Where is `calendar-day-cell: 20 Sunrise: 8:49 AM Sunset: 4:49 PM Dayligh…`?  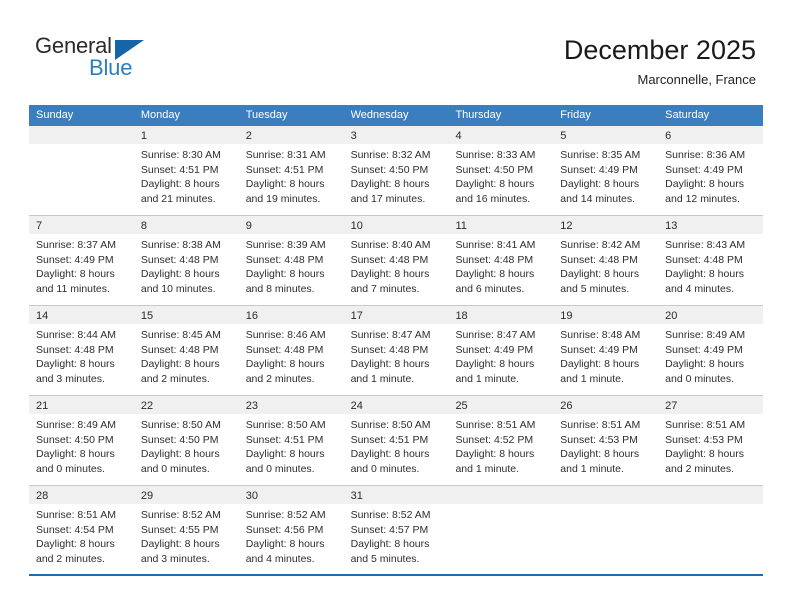 calendar-day-cell: 20 Sunrise: 8:49 AM Sunset: 4:49 PM Dayligh… is located at coordinates (711, 350).